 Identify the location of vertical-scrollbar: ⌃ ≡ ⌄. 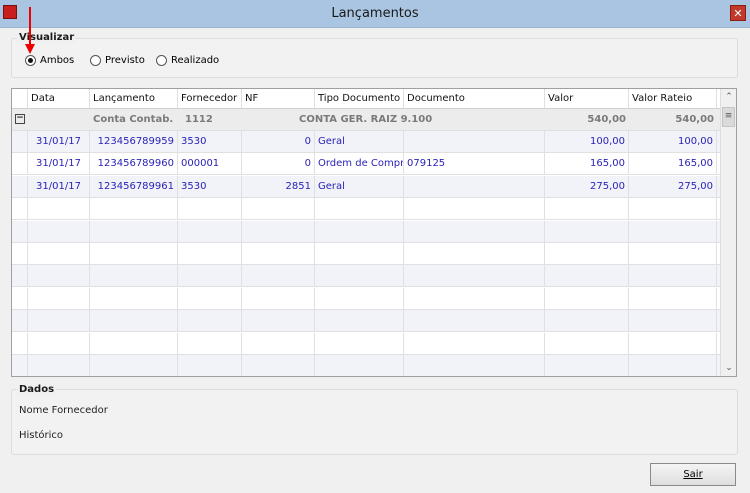
(728, 232).